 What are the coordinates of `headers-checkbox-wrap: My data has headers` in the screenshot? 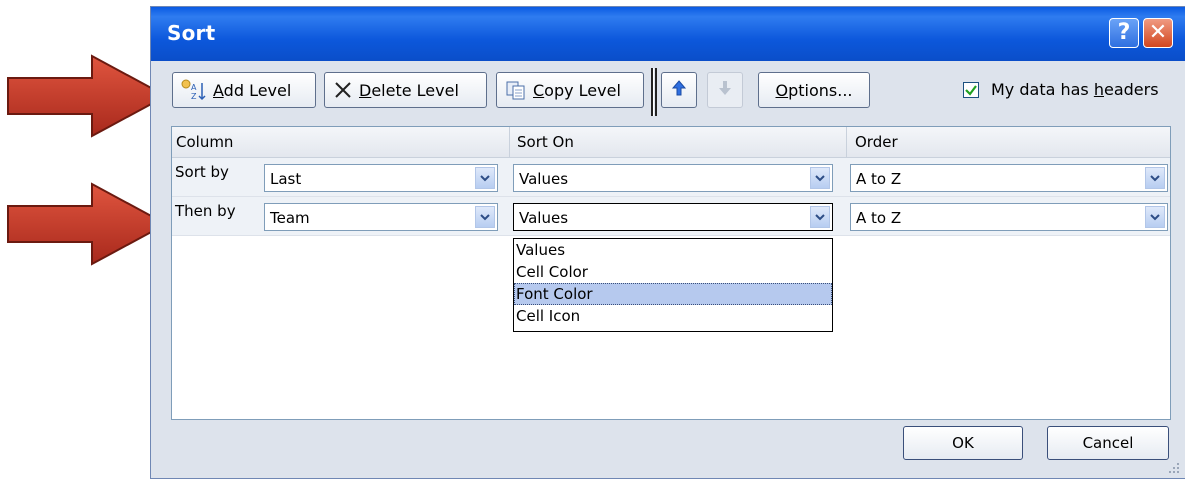 It's located at (1061, 89).